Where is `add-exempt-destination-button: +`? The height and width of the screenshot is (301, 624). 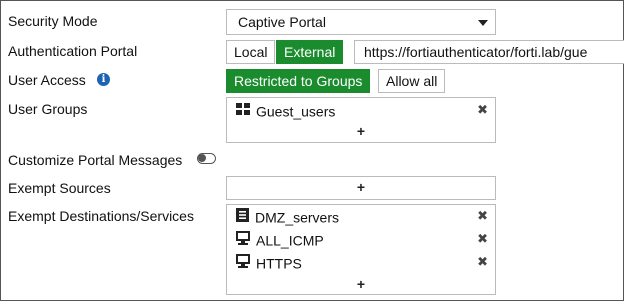
add-exempt-destination-button: + is located at coordinates (361, 284).